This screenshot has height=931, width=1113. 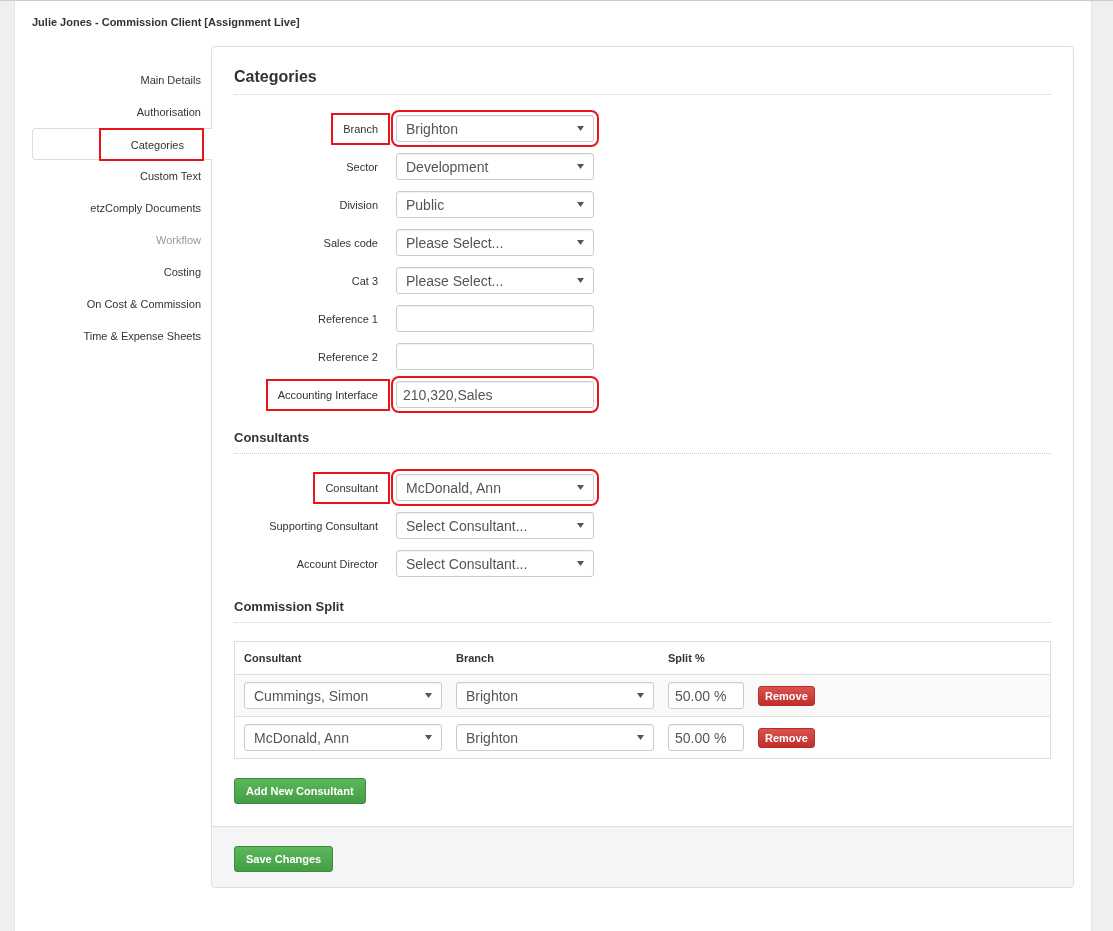 What do you see at coordinates (121, 336) in the screenshot?
I see `sidebar-item: Time & Expense Sheets` at bounding box center [121, 336].